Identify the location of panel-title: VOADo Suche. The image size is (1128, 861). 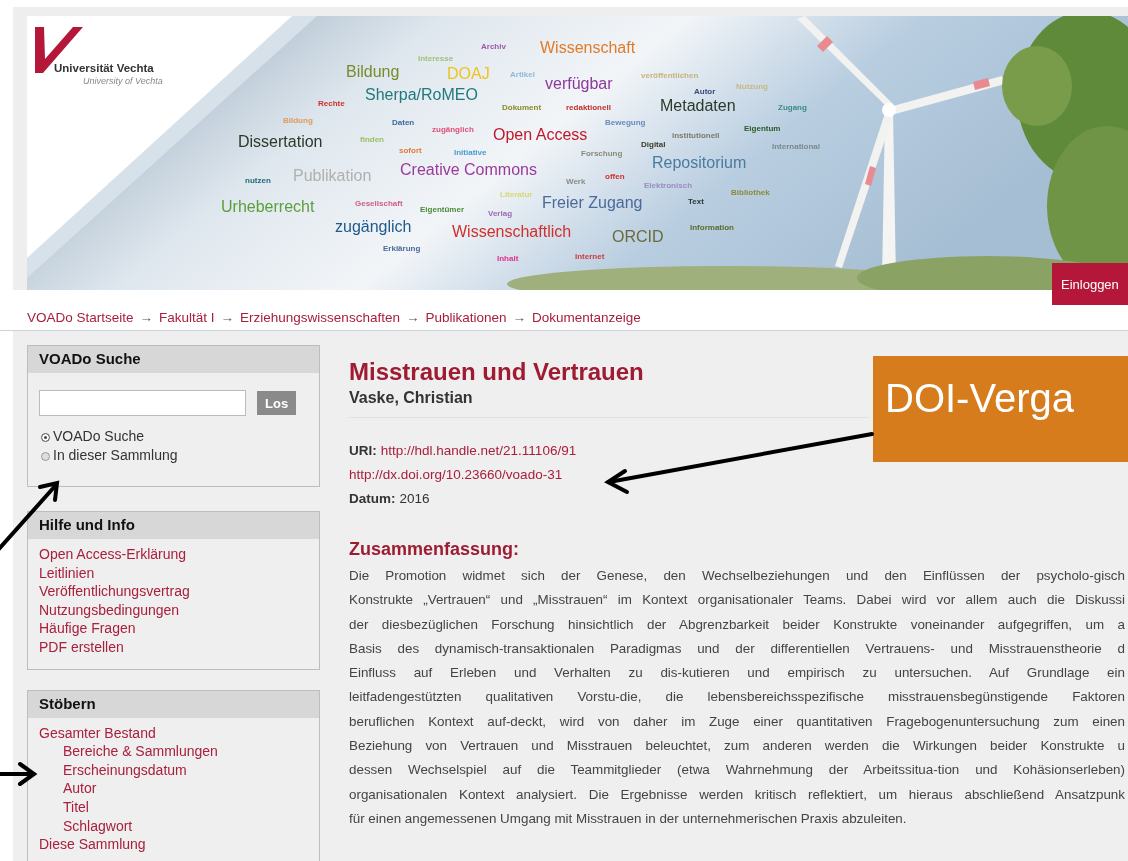
(173, 359).